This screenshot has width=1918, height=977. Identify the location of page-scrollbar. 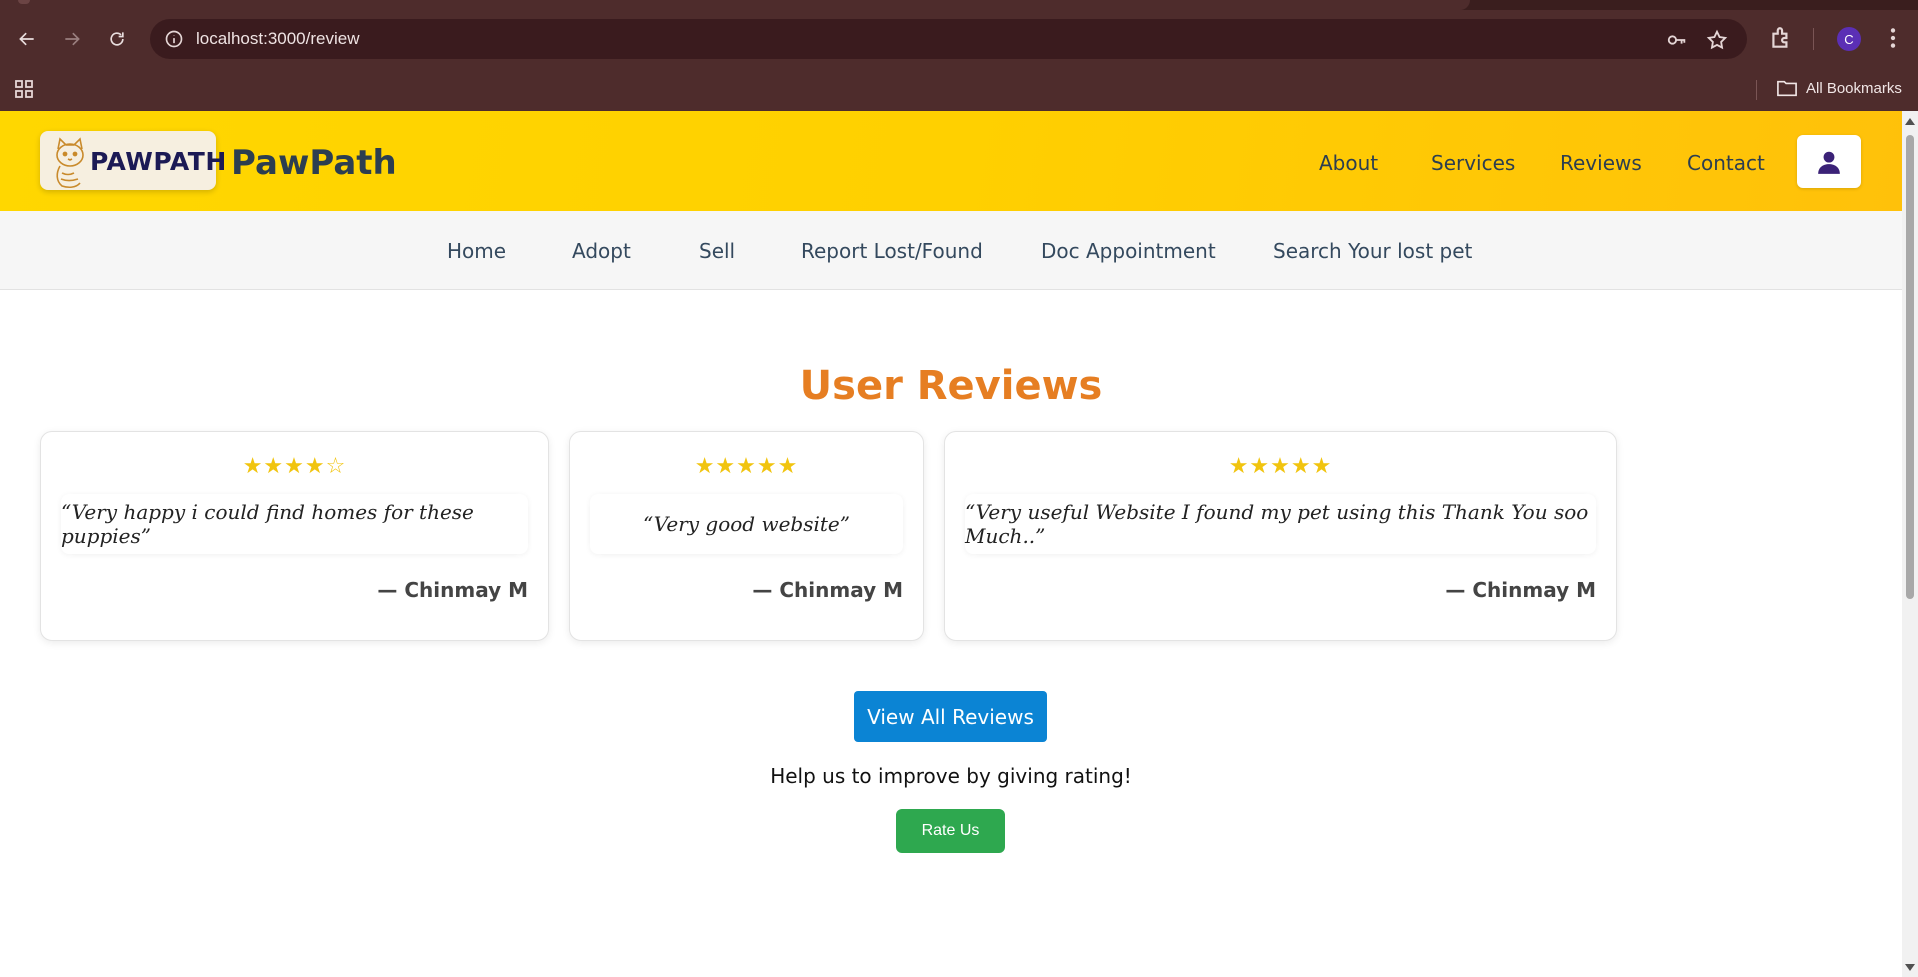
(1910, 544).